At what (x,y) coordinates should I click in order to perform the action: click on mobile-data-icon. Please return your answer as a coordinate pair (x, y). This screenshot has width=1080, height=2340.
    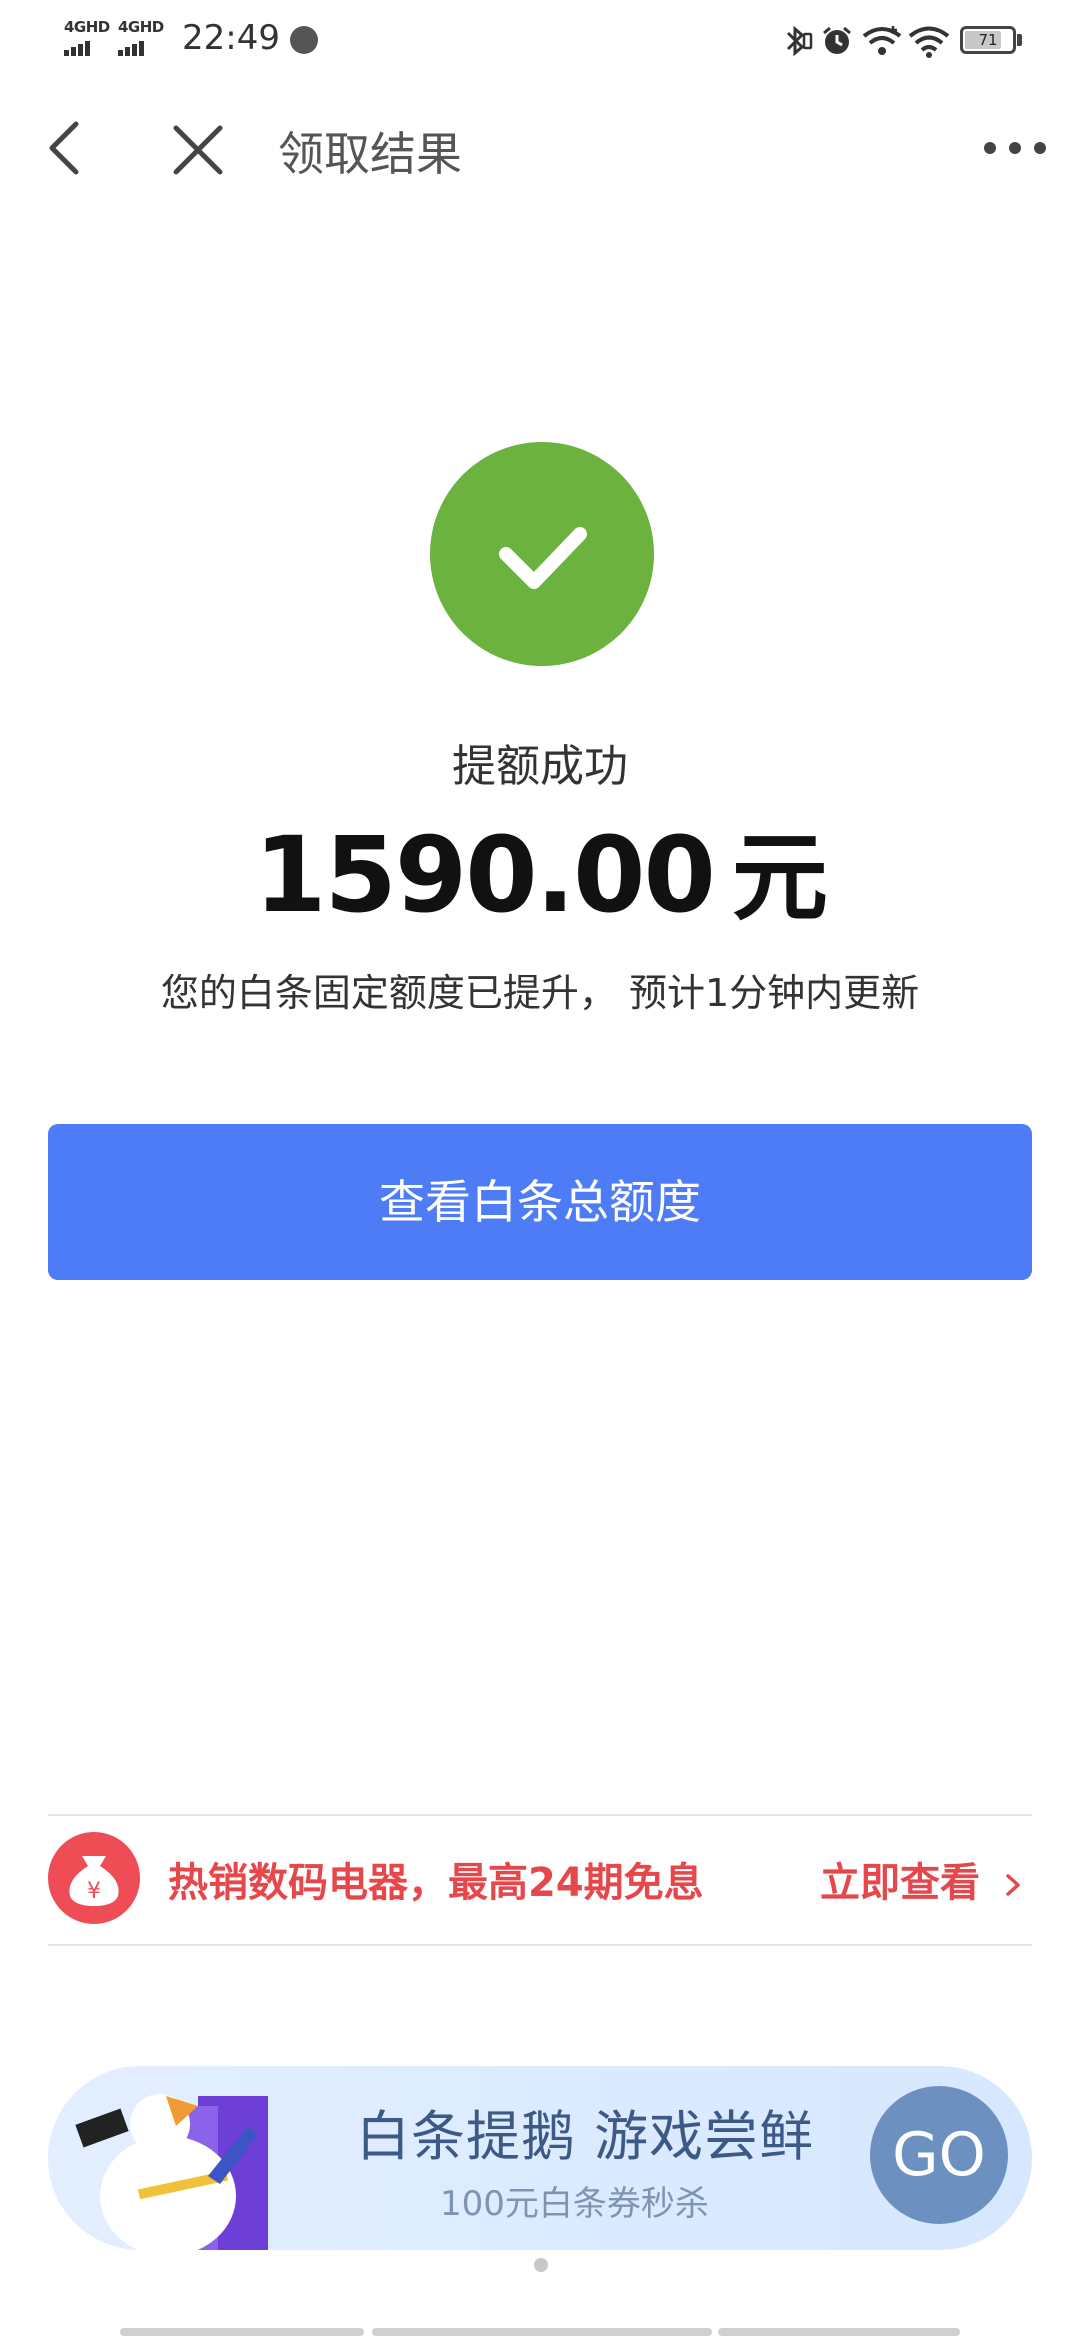
    Looking at the image, I should click on (882, 40).